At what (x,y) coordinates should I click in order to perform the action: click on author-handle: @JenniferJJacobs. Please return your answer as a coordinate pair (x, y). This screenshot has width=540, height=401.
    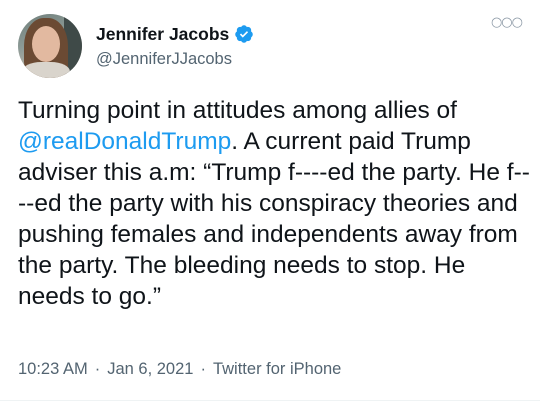
    Looking at the image, I should click on (175, 59).